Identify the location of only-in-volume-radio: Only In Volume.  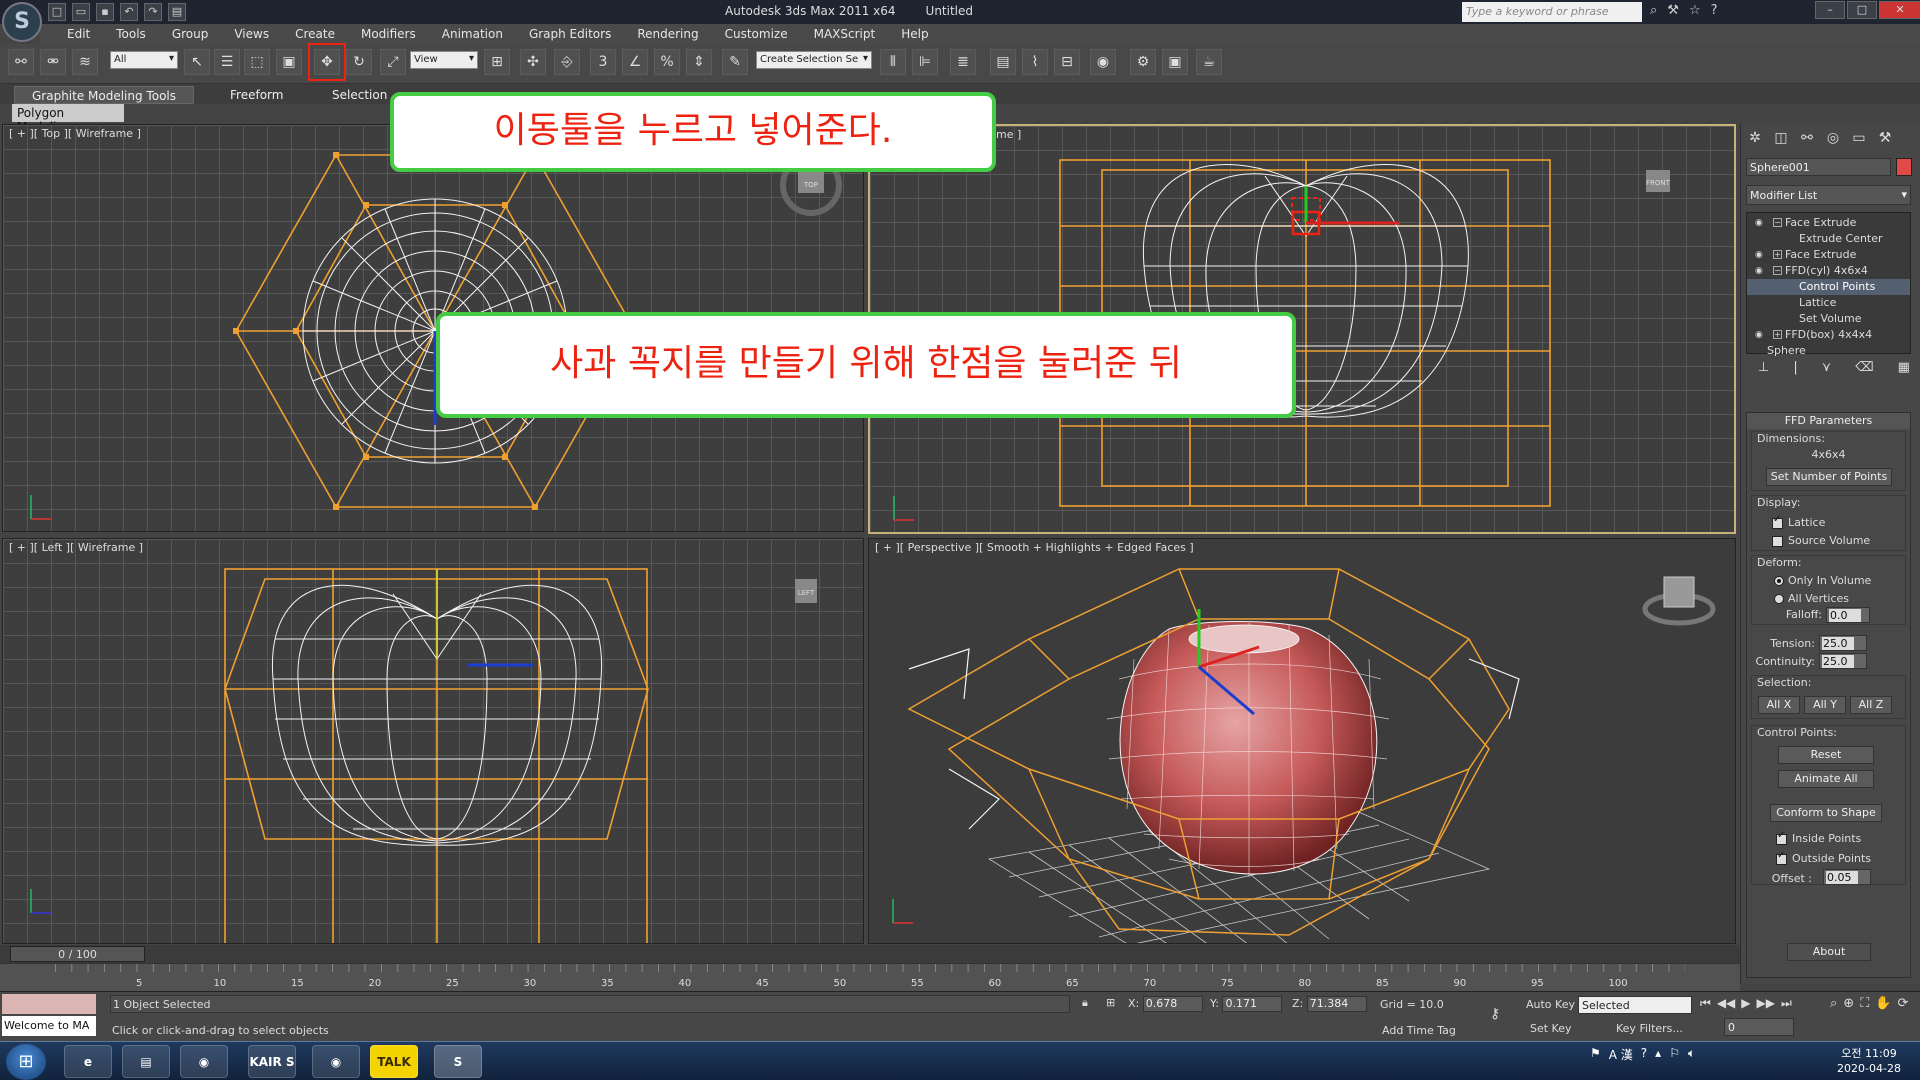
(1822, 580).